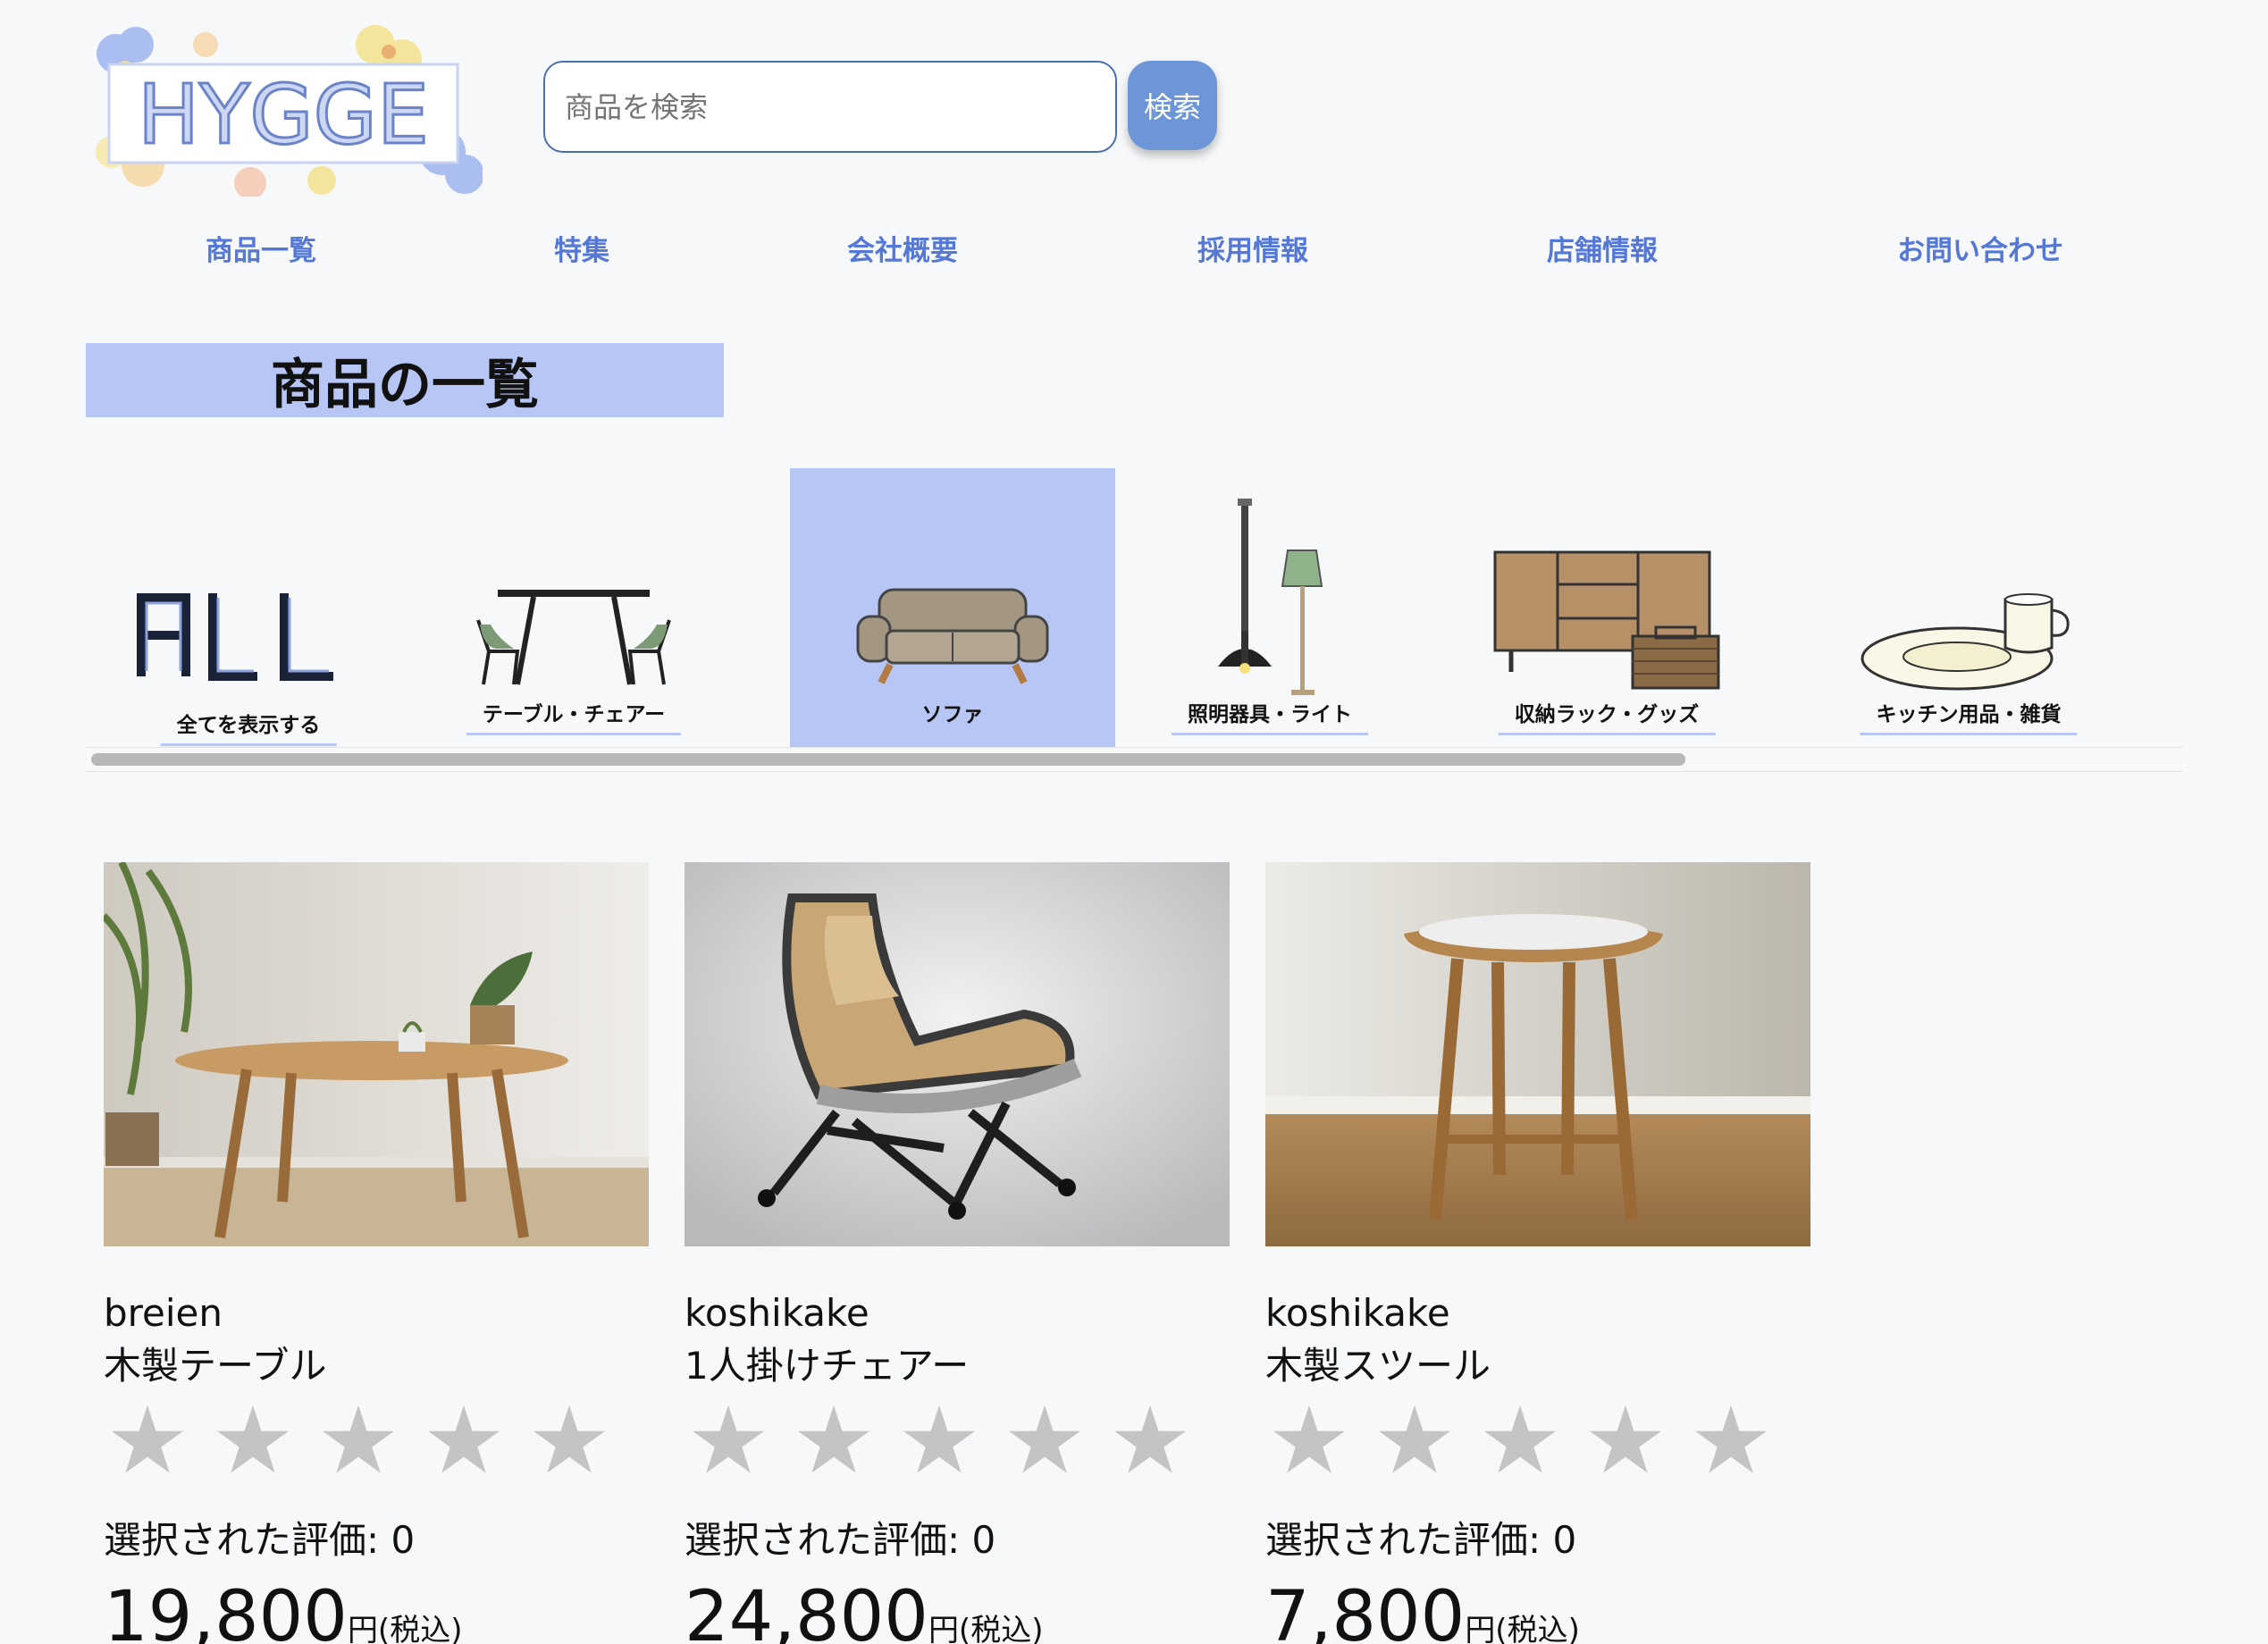 The image size is (2268, 1644). I want to click on category-storage: 収納ラック・グッズ, so click(1606, 607).